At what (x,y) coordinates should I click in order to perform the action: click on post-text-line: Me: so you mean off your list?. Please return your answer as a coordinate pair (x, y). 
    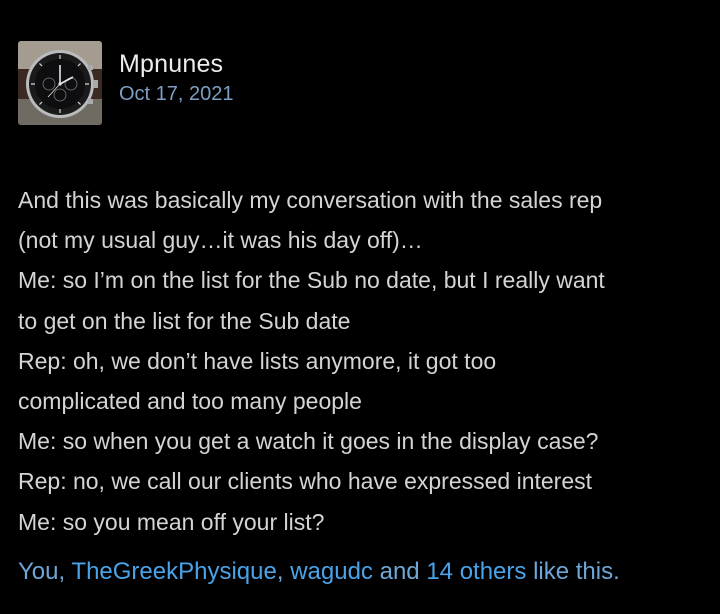
    Looking at the image, I should click on (171, 521).